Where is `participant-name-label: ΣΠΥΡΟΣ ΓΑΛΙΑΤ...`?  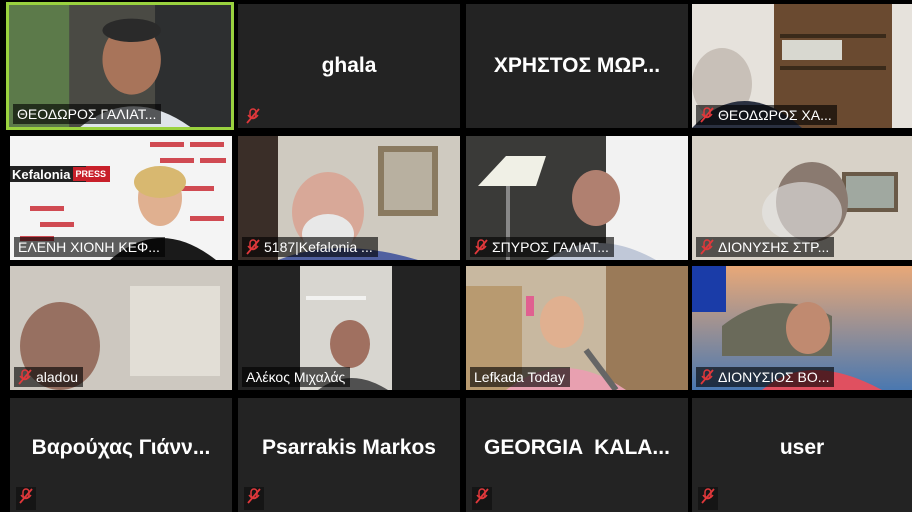
participant-name-label: ΣΠΥΡΟΣ ΓΑΛΙΑΤ... is located at coordinates (542, 247).